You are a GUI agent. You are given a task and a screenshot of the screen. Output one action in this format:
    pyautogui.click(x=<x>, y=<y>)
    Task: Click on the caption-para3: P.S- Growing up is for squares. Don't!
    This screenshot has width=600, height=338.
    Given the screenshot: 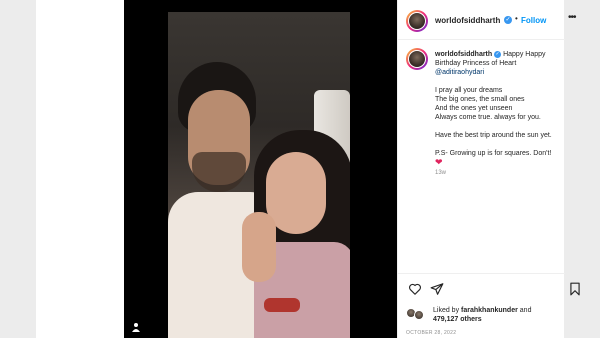 What is the action you would take?
    pyautogui.click(x=493, y=153)
    